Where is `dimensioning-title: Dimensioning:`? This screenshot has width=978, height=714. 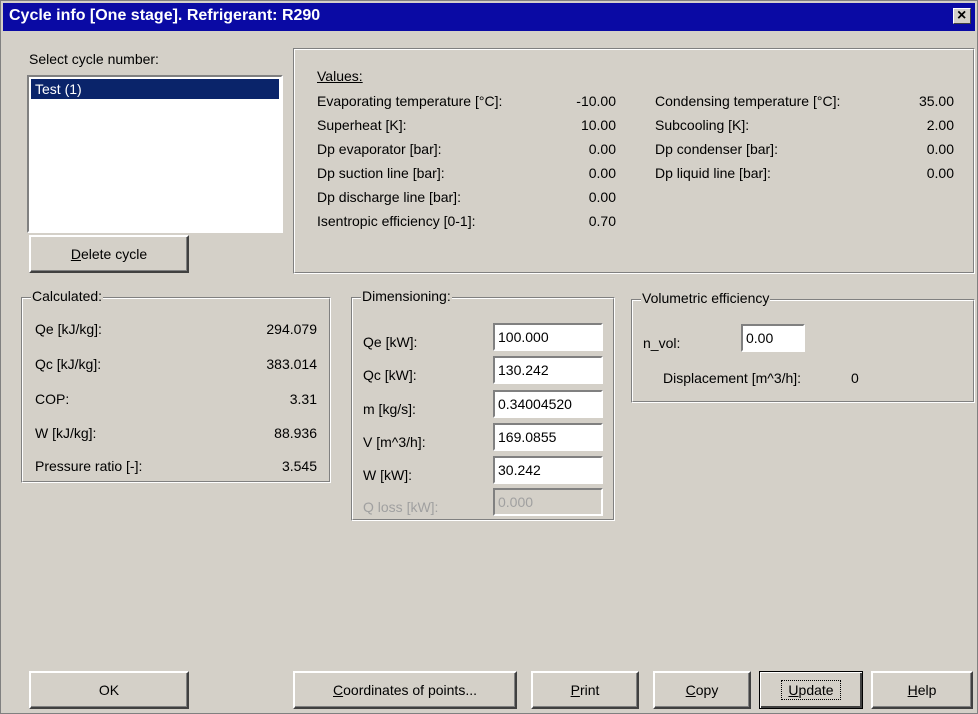
dimensioning-title: Dimensioning: is located at coordinates (406, 296).